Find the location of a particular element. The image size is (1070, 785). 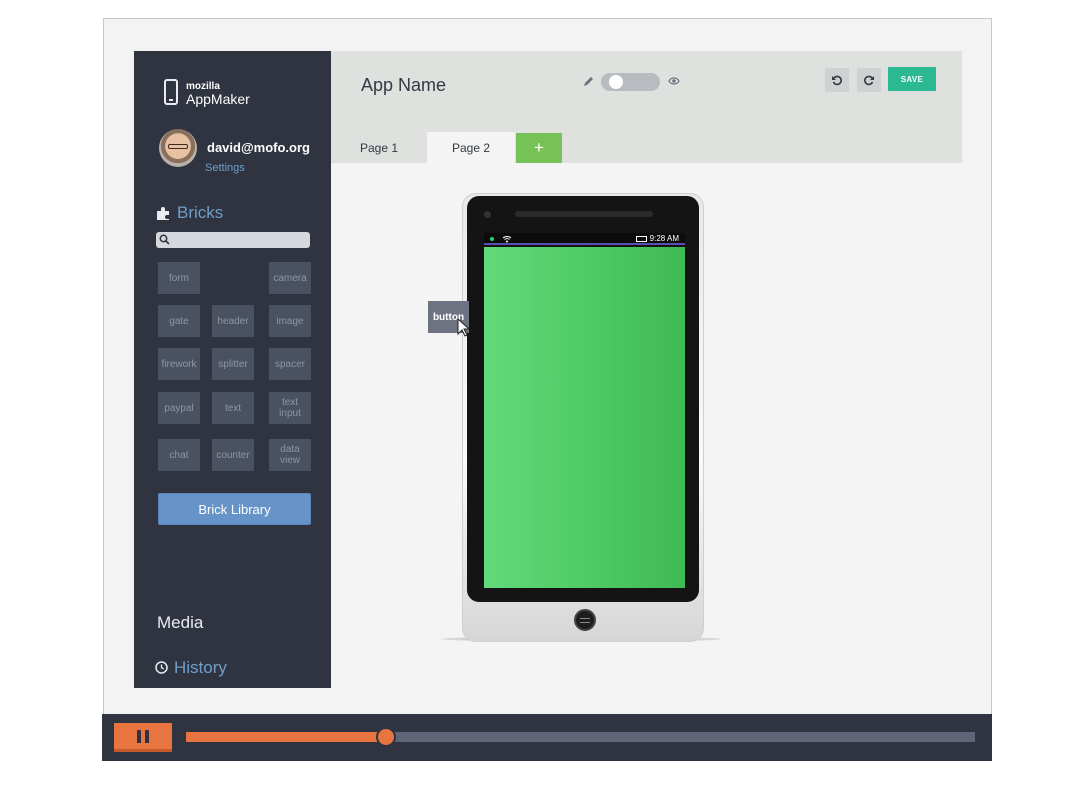

phone-screen-drop-area is located at coordinates (584, 417).